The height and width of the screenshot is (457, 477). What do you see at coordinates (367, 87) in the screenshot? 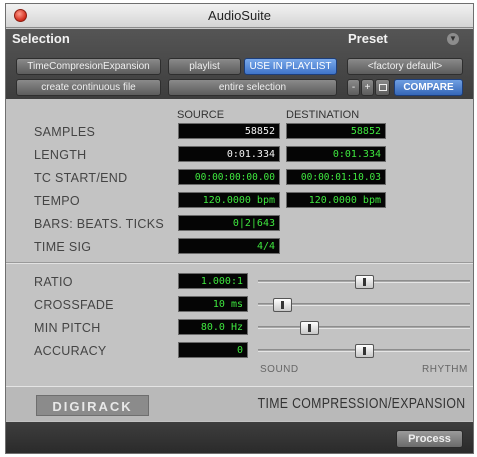
I see `preset-plus-button: +` at bounding box center [367, 87].